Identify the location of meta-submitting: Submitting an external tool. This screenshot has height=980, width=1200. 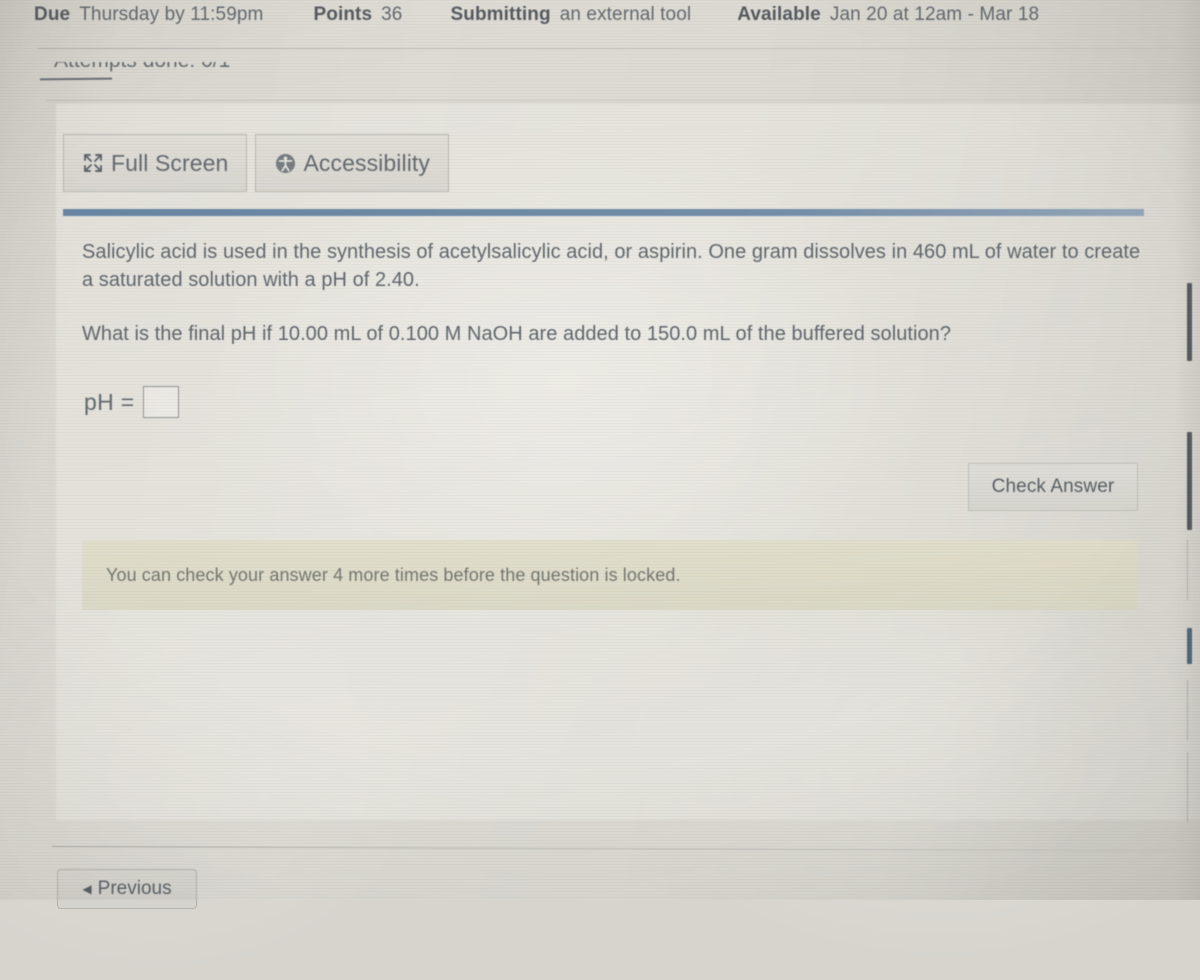
(570, 15).